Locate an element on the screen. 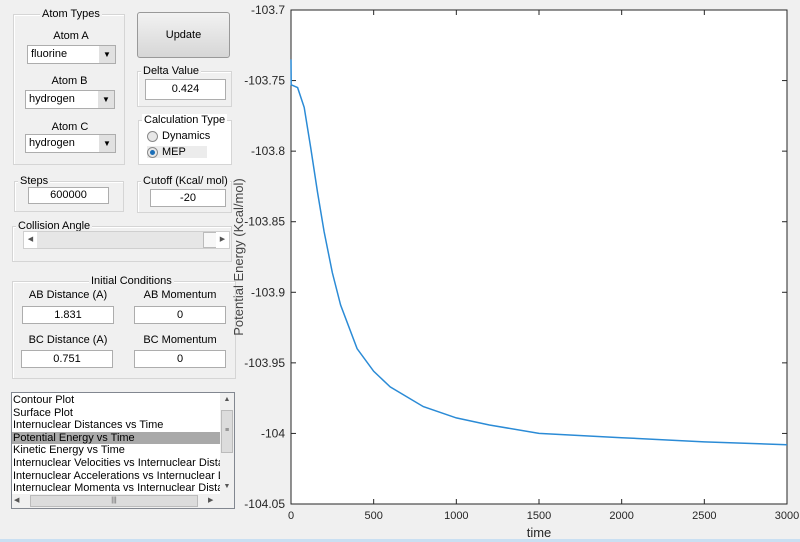 Image resolution: width=800 pixels, height=542 pixels. slider-thumb is located at coordinates (210, 240).